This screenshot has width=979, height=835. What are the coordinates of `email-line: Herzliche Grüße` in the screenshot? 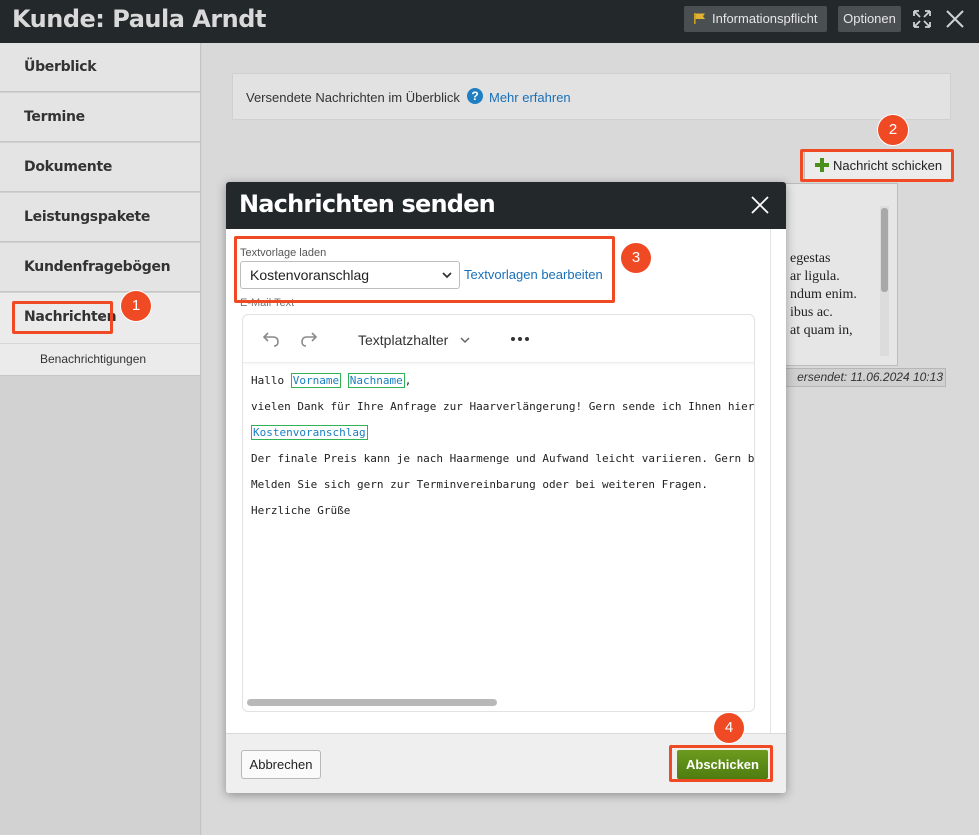 It's located at (301, 510).